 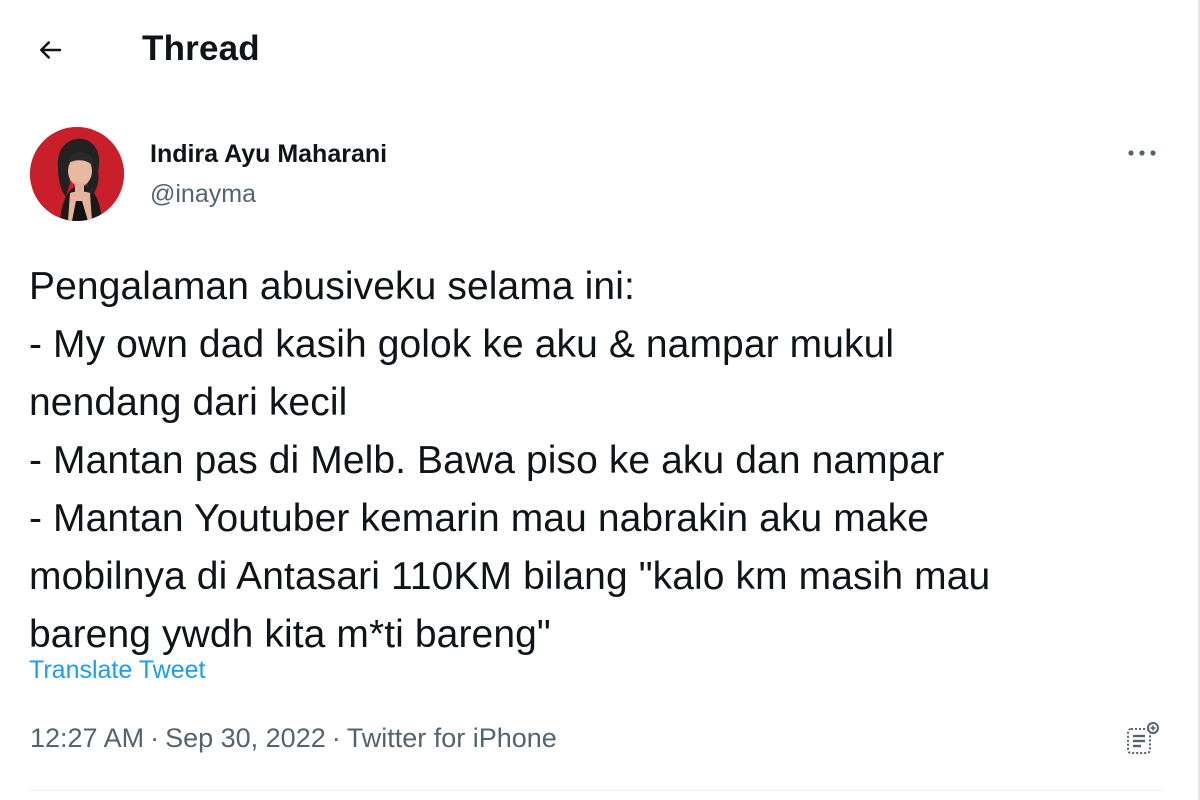 I want to click on analytics-button, so click(x=1143, y=739).